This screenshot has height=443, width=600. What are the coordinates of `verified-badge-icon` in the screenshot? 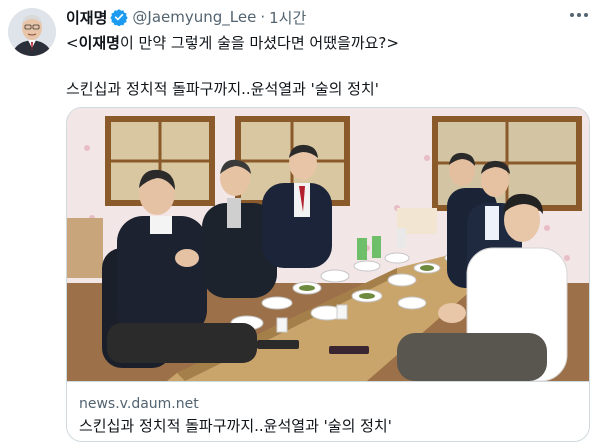 It's located at (119, 17).